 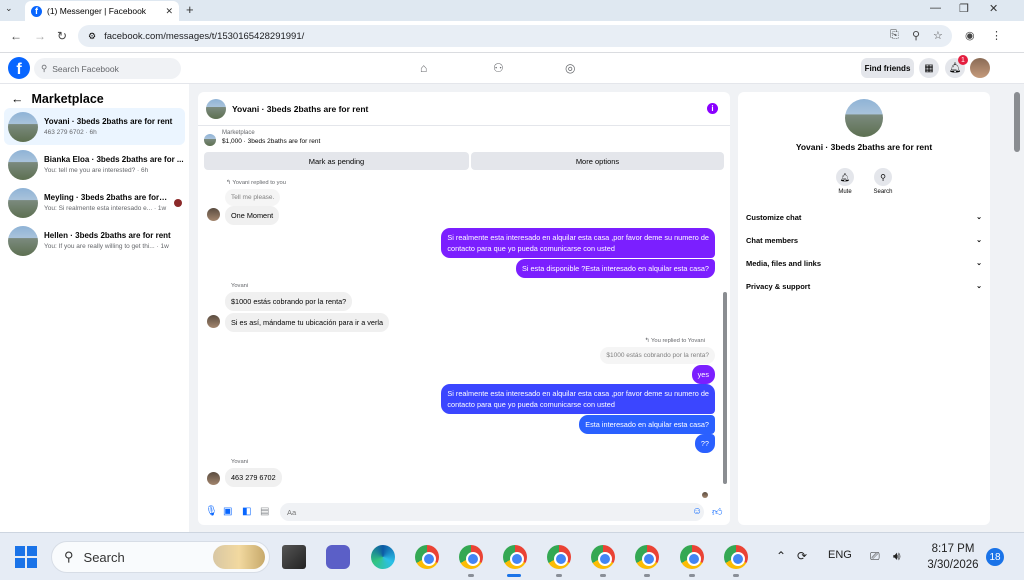 I want to click on edge-icon, so click(x=383, y=557).